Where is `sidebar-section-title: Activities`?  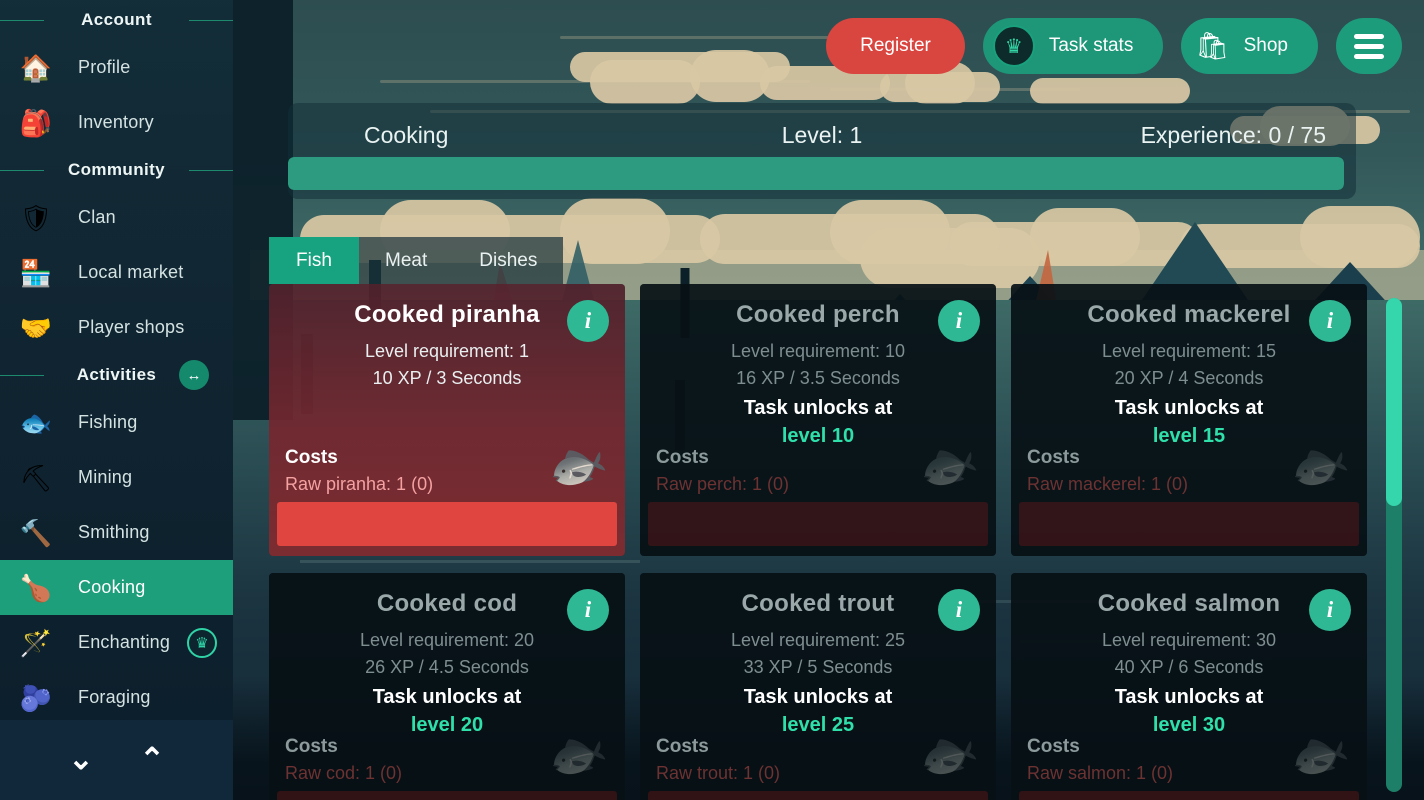
sidebar-section-title: Activities is located at coordinates (116, 374).